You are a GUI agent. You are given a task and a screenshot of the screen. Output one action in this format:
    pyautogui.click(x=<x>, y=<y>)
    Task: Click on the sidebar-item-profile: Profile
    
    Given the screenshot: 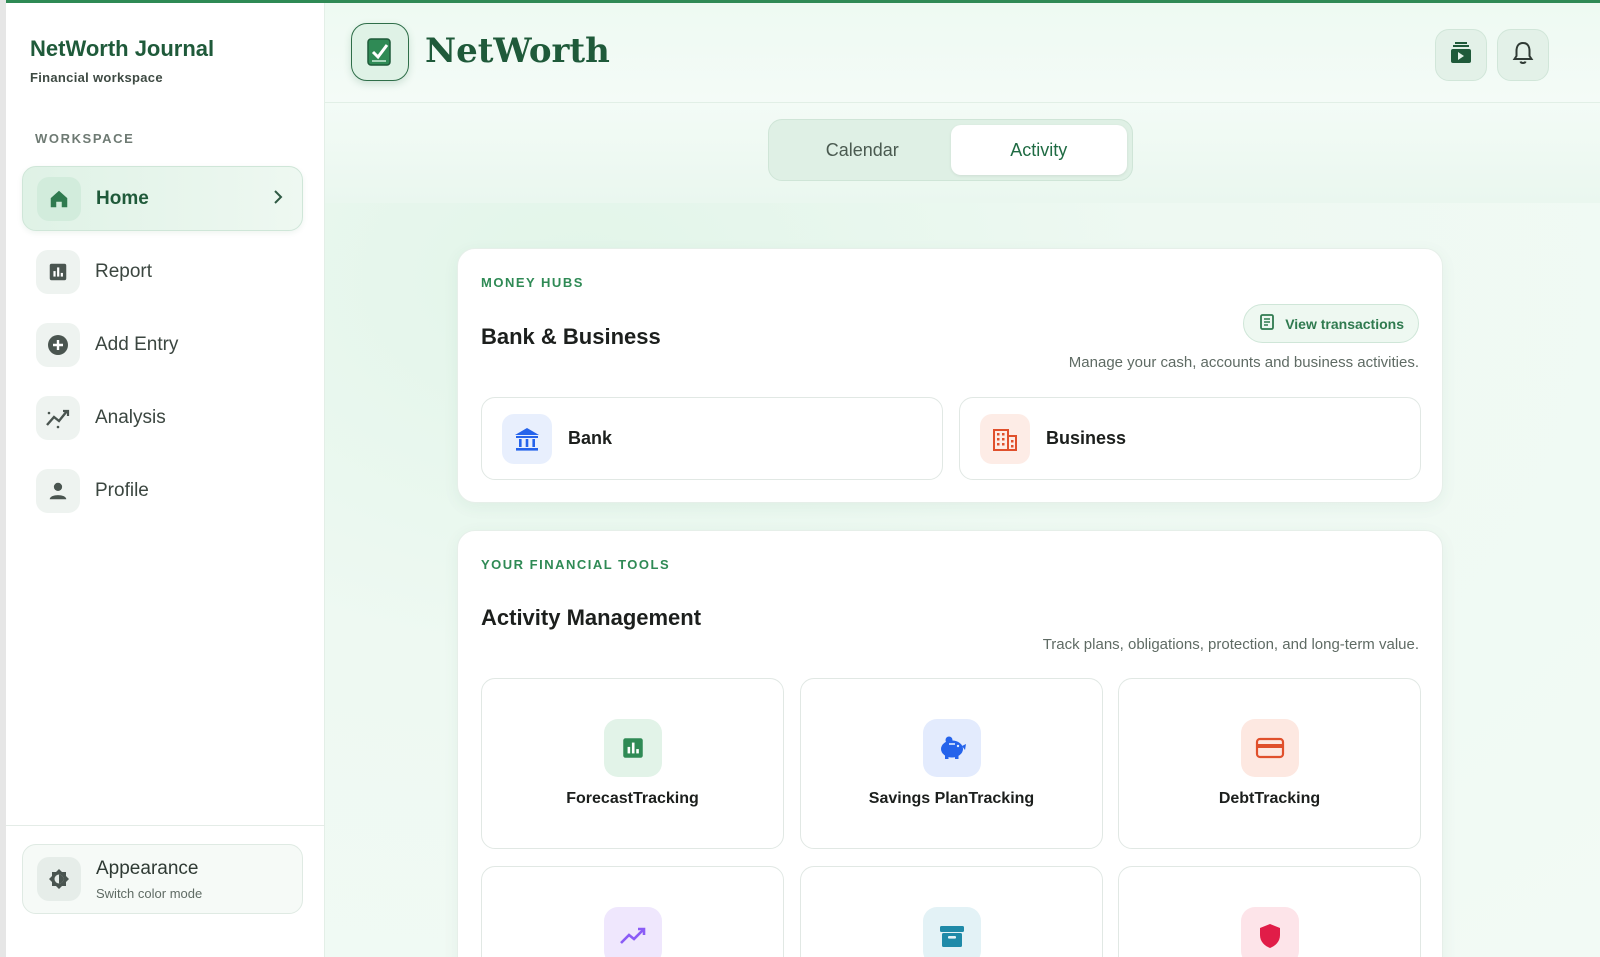 What is the action you would take?
    pyautogui.click(x=162, y=490)
    